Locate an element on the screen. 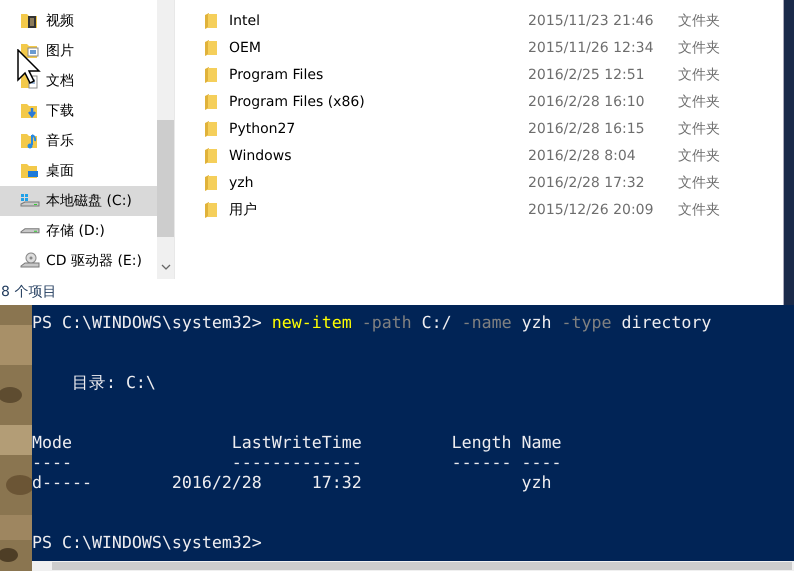 The image size is (794, 571). video-folder-icon is located at coordinates (30, 21).